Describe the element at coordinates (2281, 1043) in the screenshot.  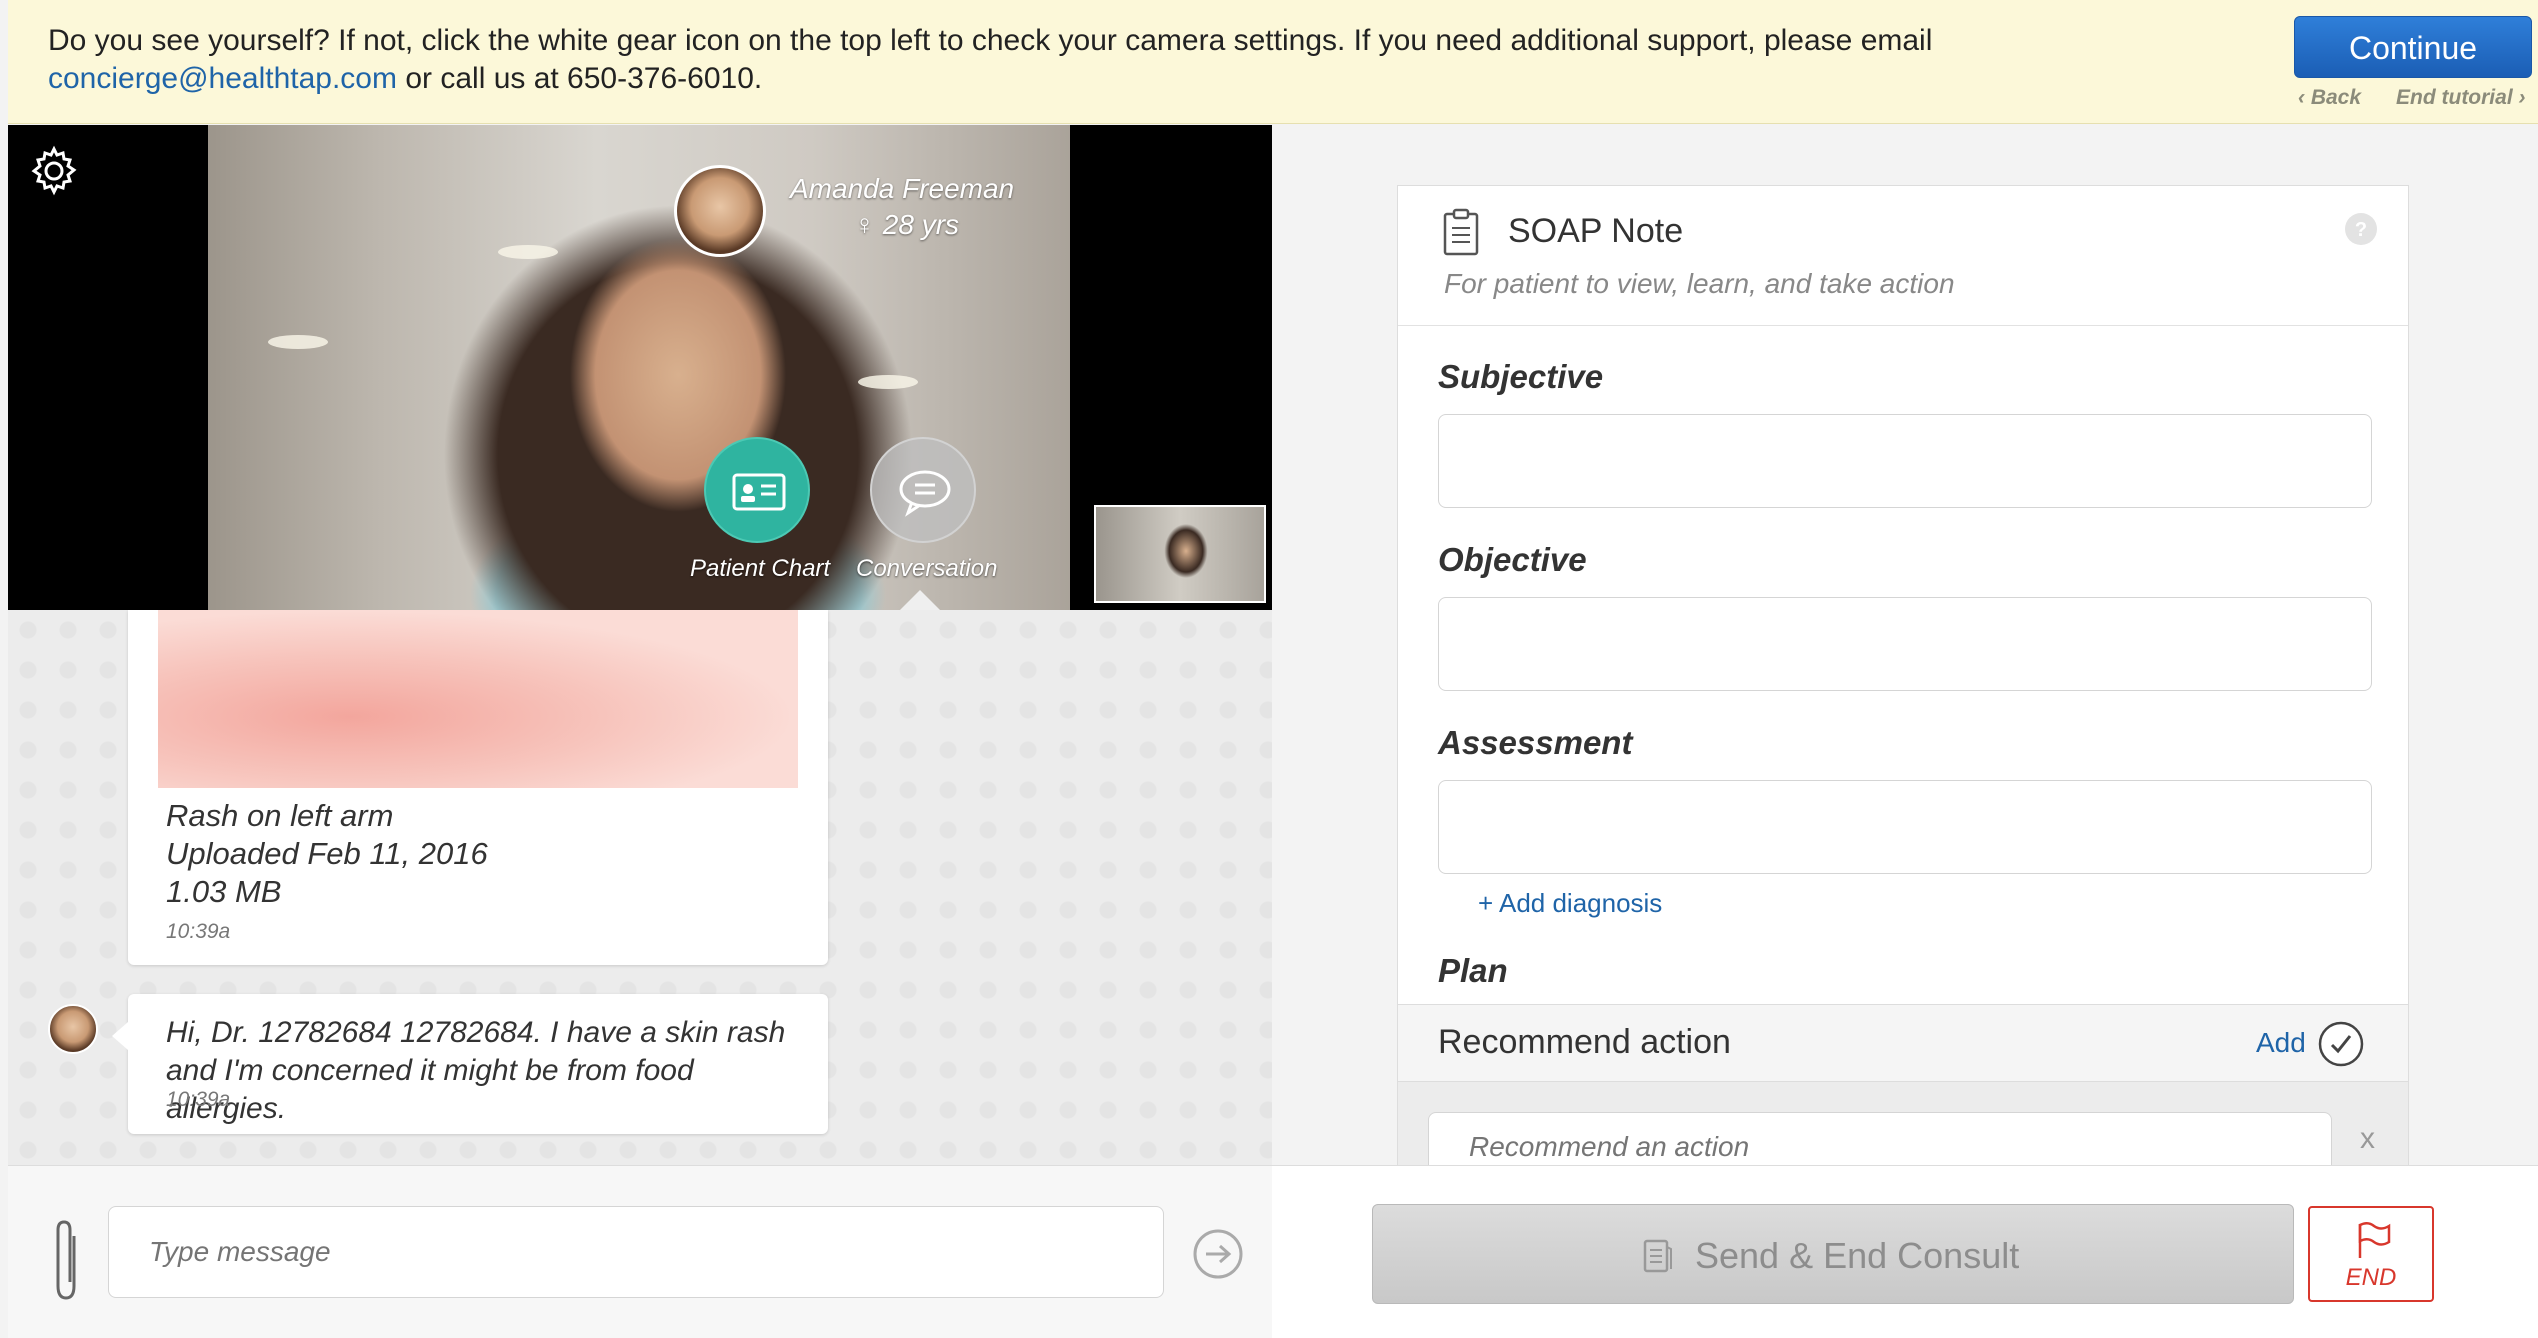
I see `recommend-add-button: Add` at that location.